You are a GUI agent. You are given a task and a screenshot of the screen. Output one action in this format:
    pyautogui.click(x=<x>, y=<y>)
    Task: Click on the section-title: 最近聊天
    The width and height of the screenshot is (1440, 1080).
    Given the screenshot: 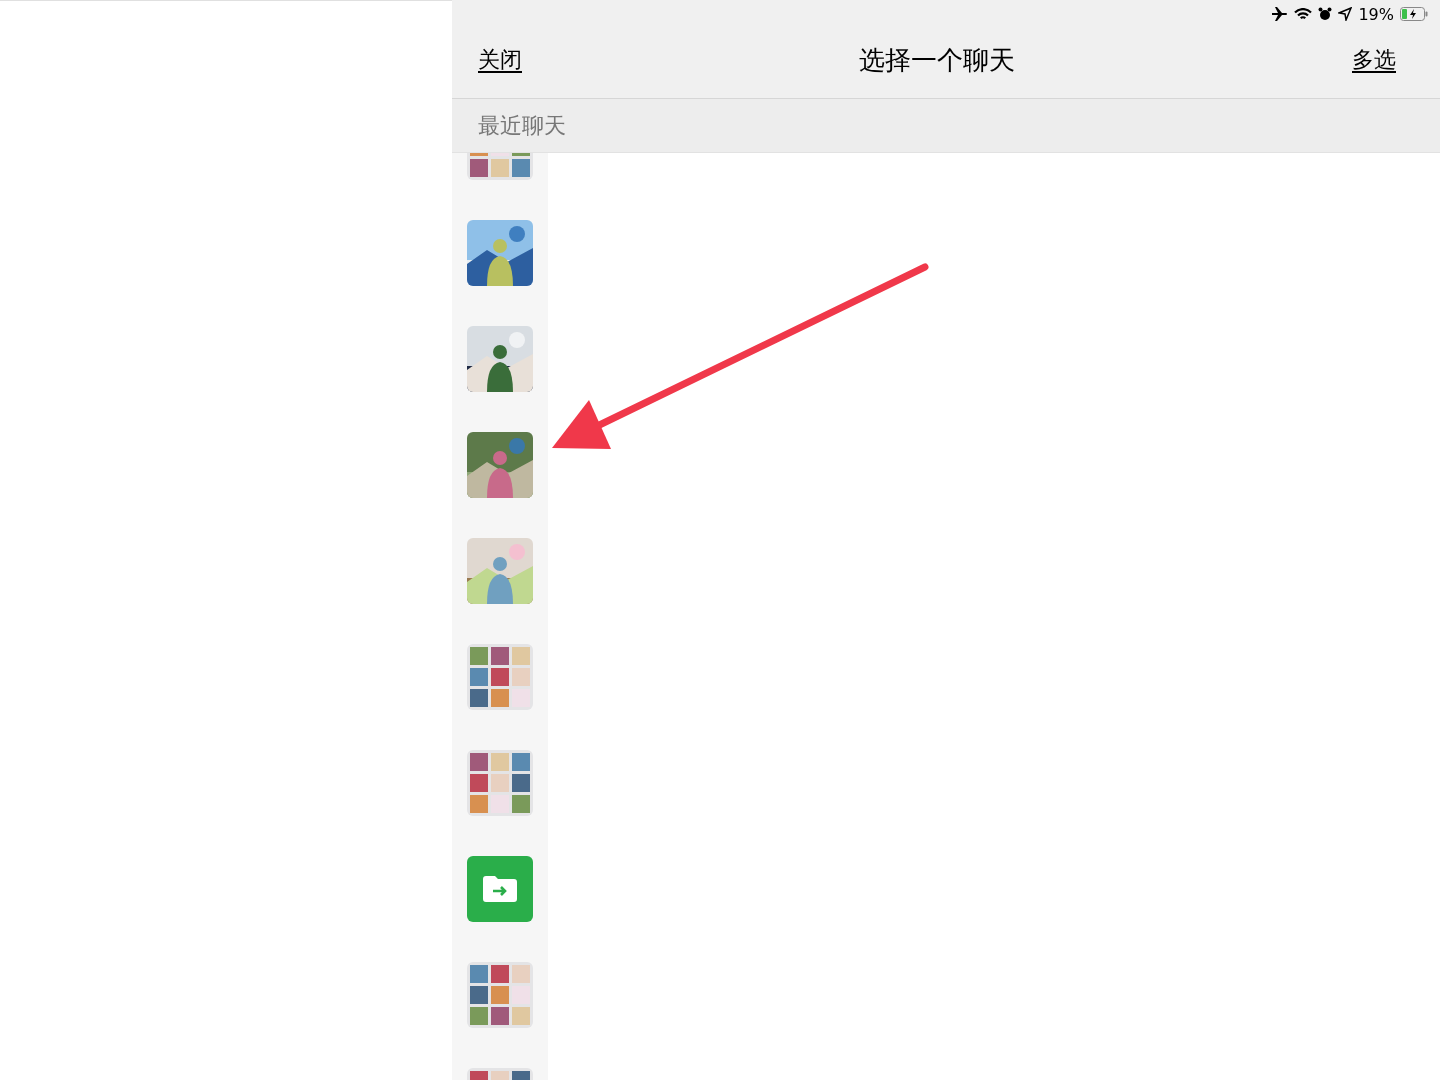 What is the action you would take?
    pyautogui.click(x=522, y=125)
    